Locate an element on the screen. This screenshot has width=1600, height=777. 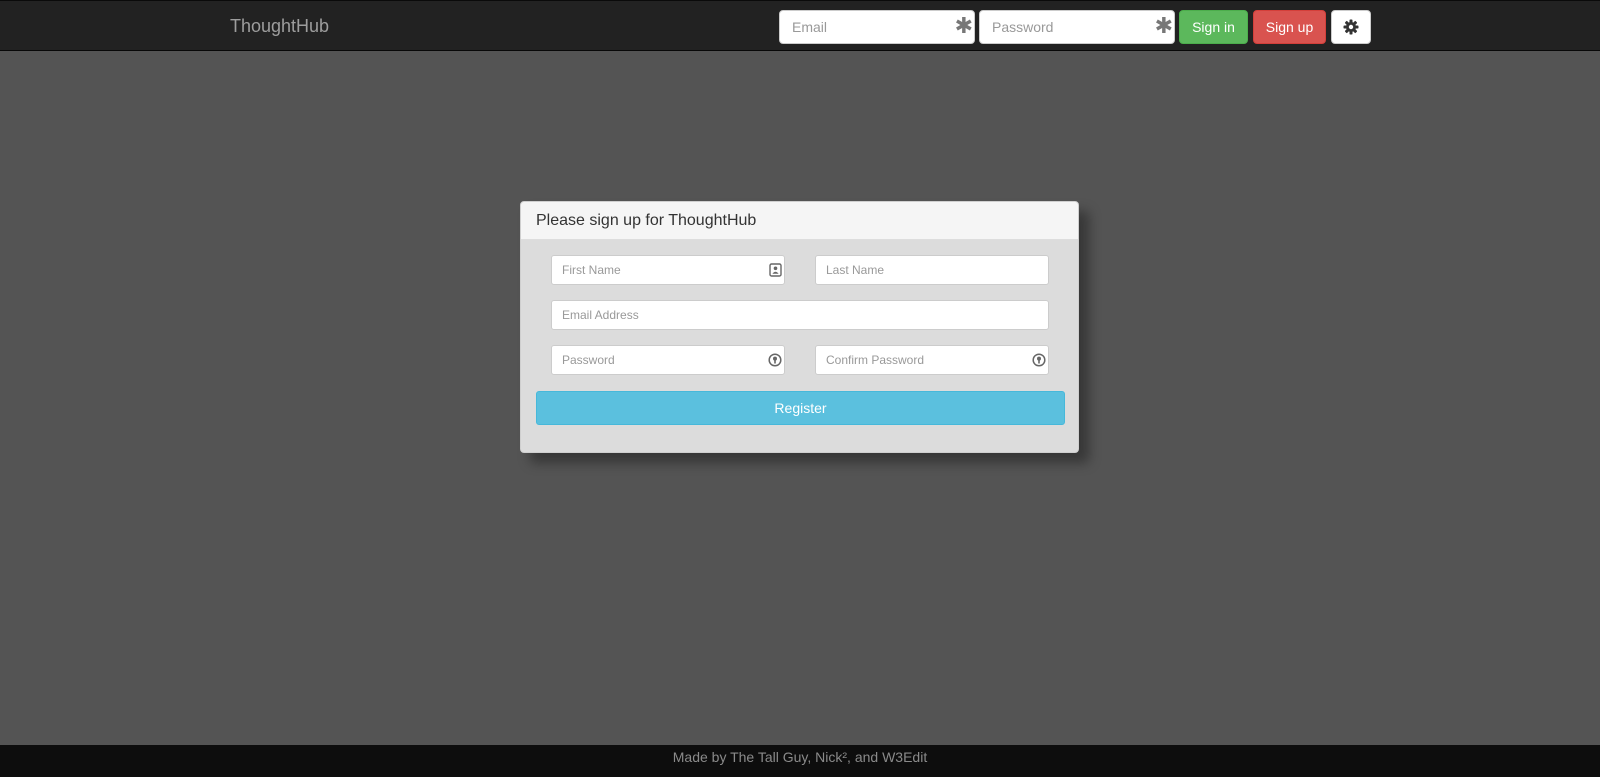
confirm-password-input is located at coordinates (916, 360).